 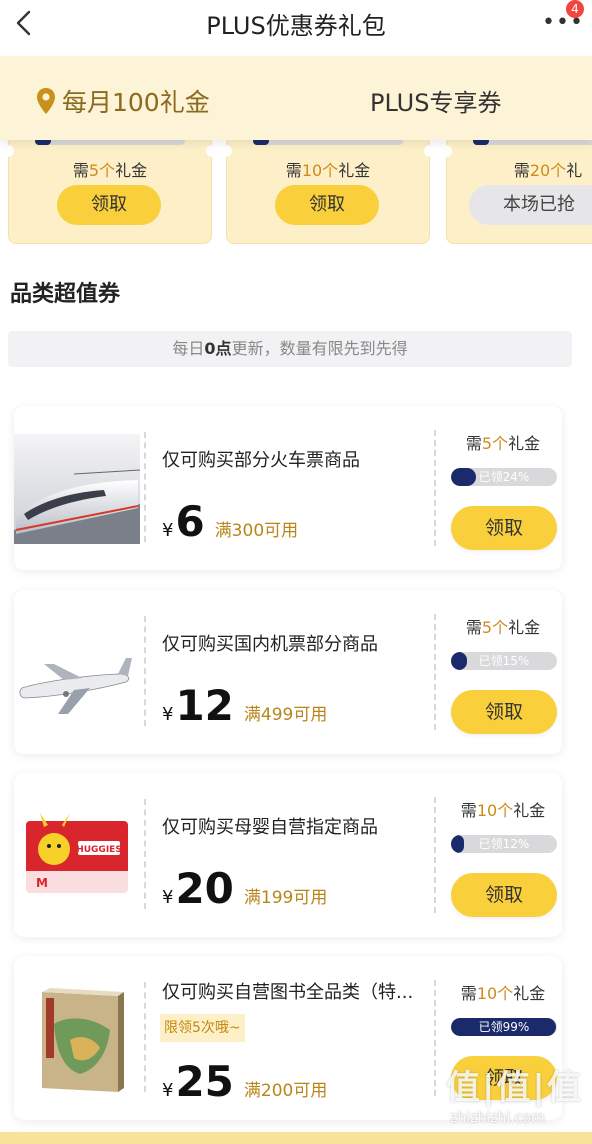 I want to click on top-coupon-strip: 需5个礼金 领取 需10个礼金 领取 需20个礼 本场已抢, so click(x=296, y=195).